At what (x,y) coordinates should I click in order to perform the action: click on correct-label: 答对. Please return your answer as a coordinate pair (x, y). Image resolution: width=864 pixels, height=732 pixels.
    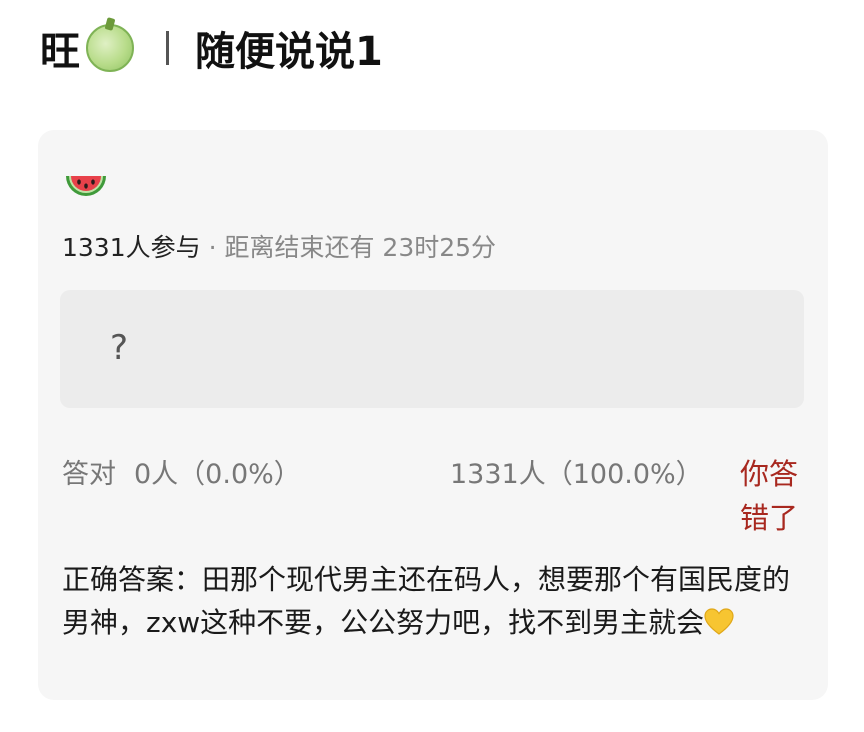
    Looking at the image, I should click on (89, 474).